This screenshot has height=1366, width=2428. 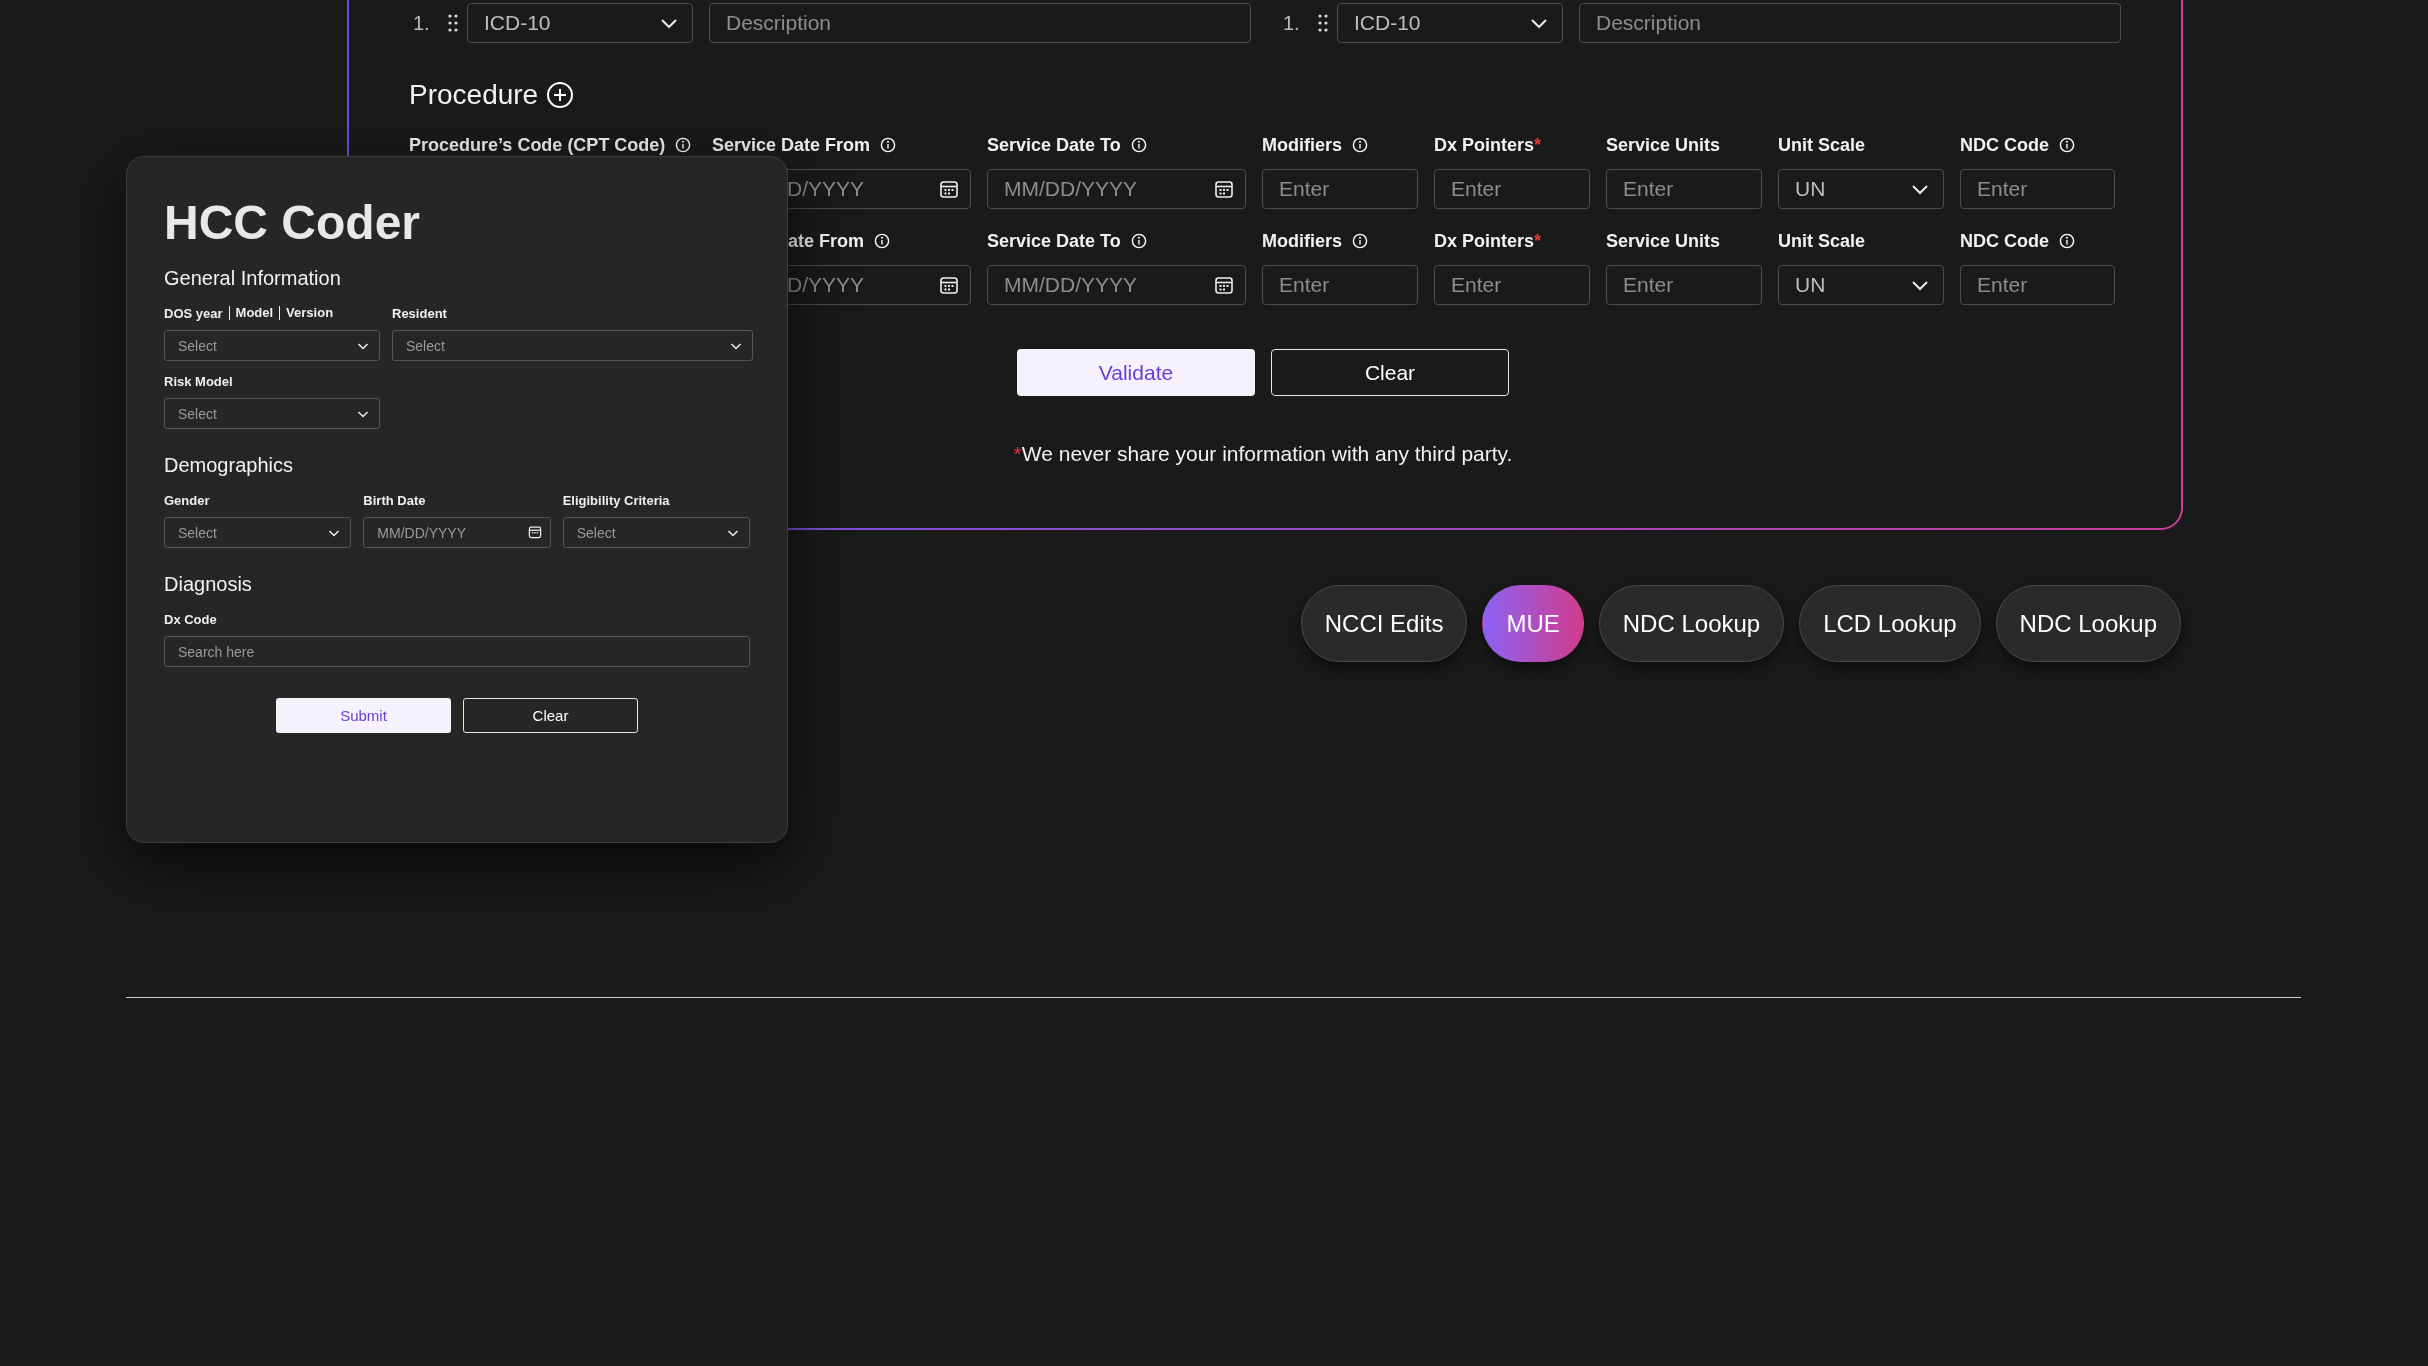 I want to click on section-title: General Information, so click(x=253, y=278).